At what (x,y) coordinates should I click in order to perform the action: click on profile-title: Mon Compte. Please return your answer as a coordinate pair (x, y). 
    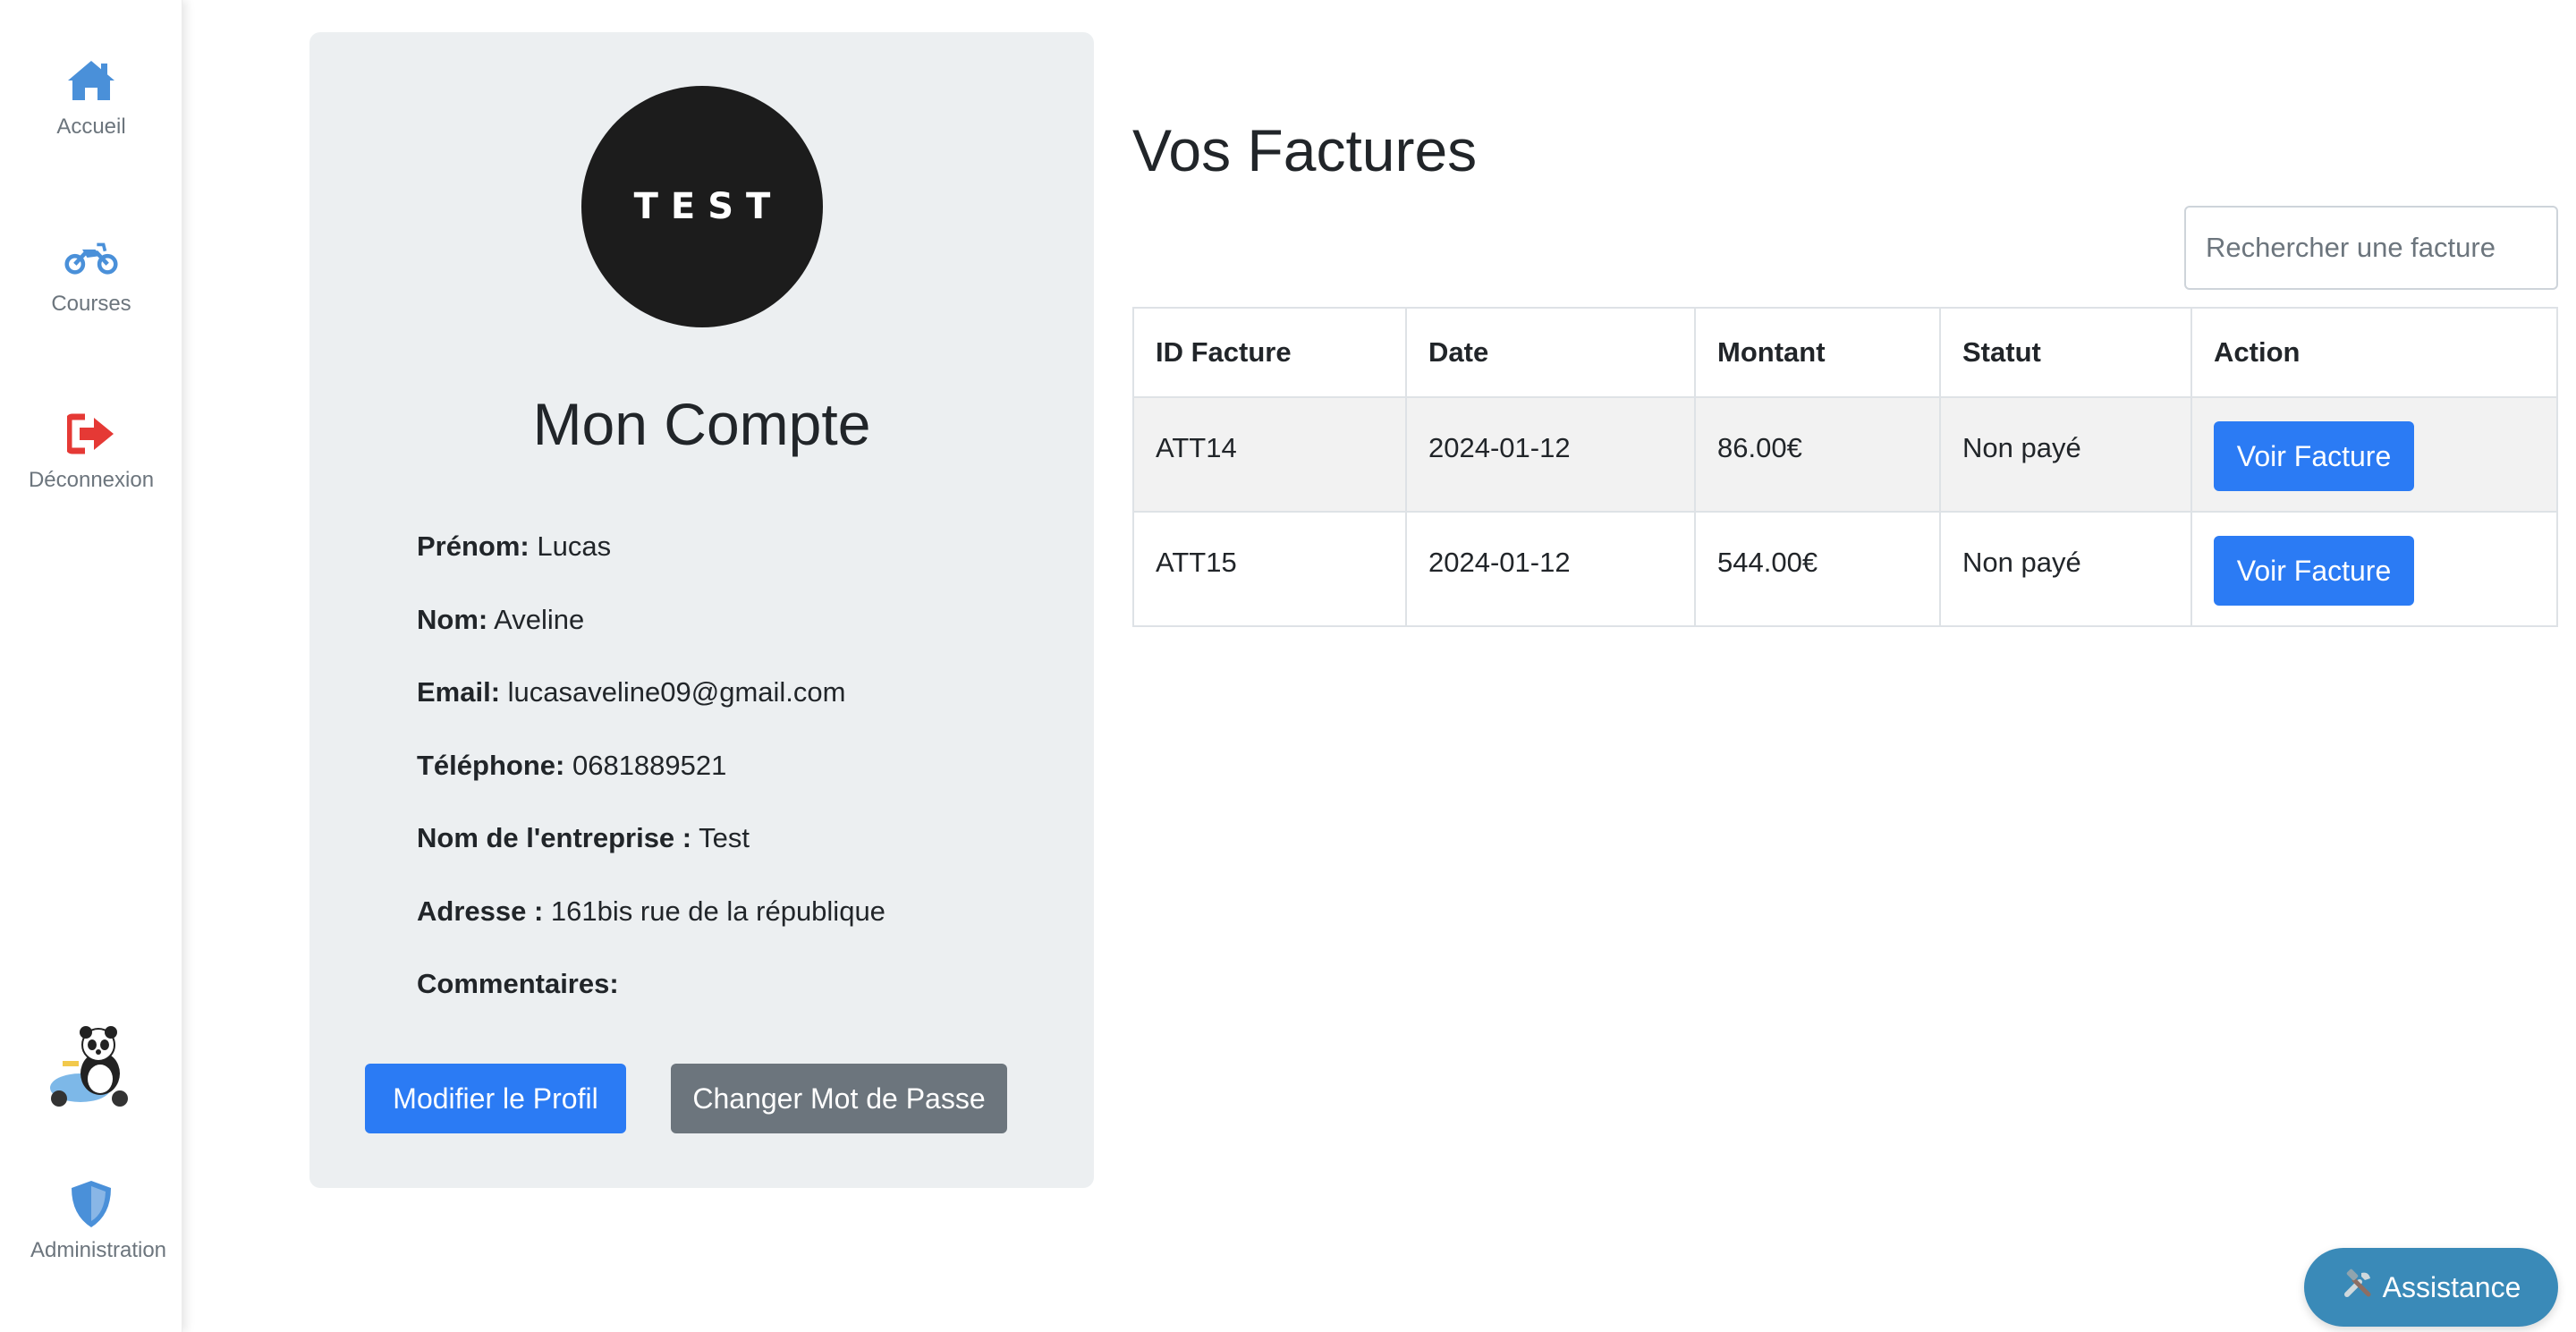
    Looking at the image, I should click on (701, 424).